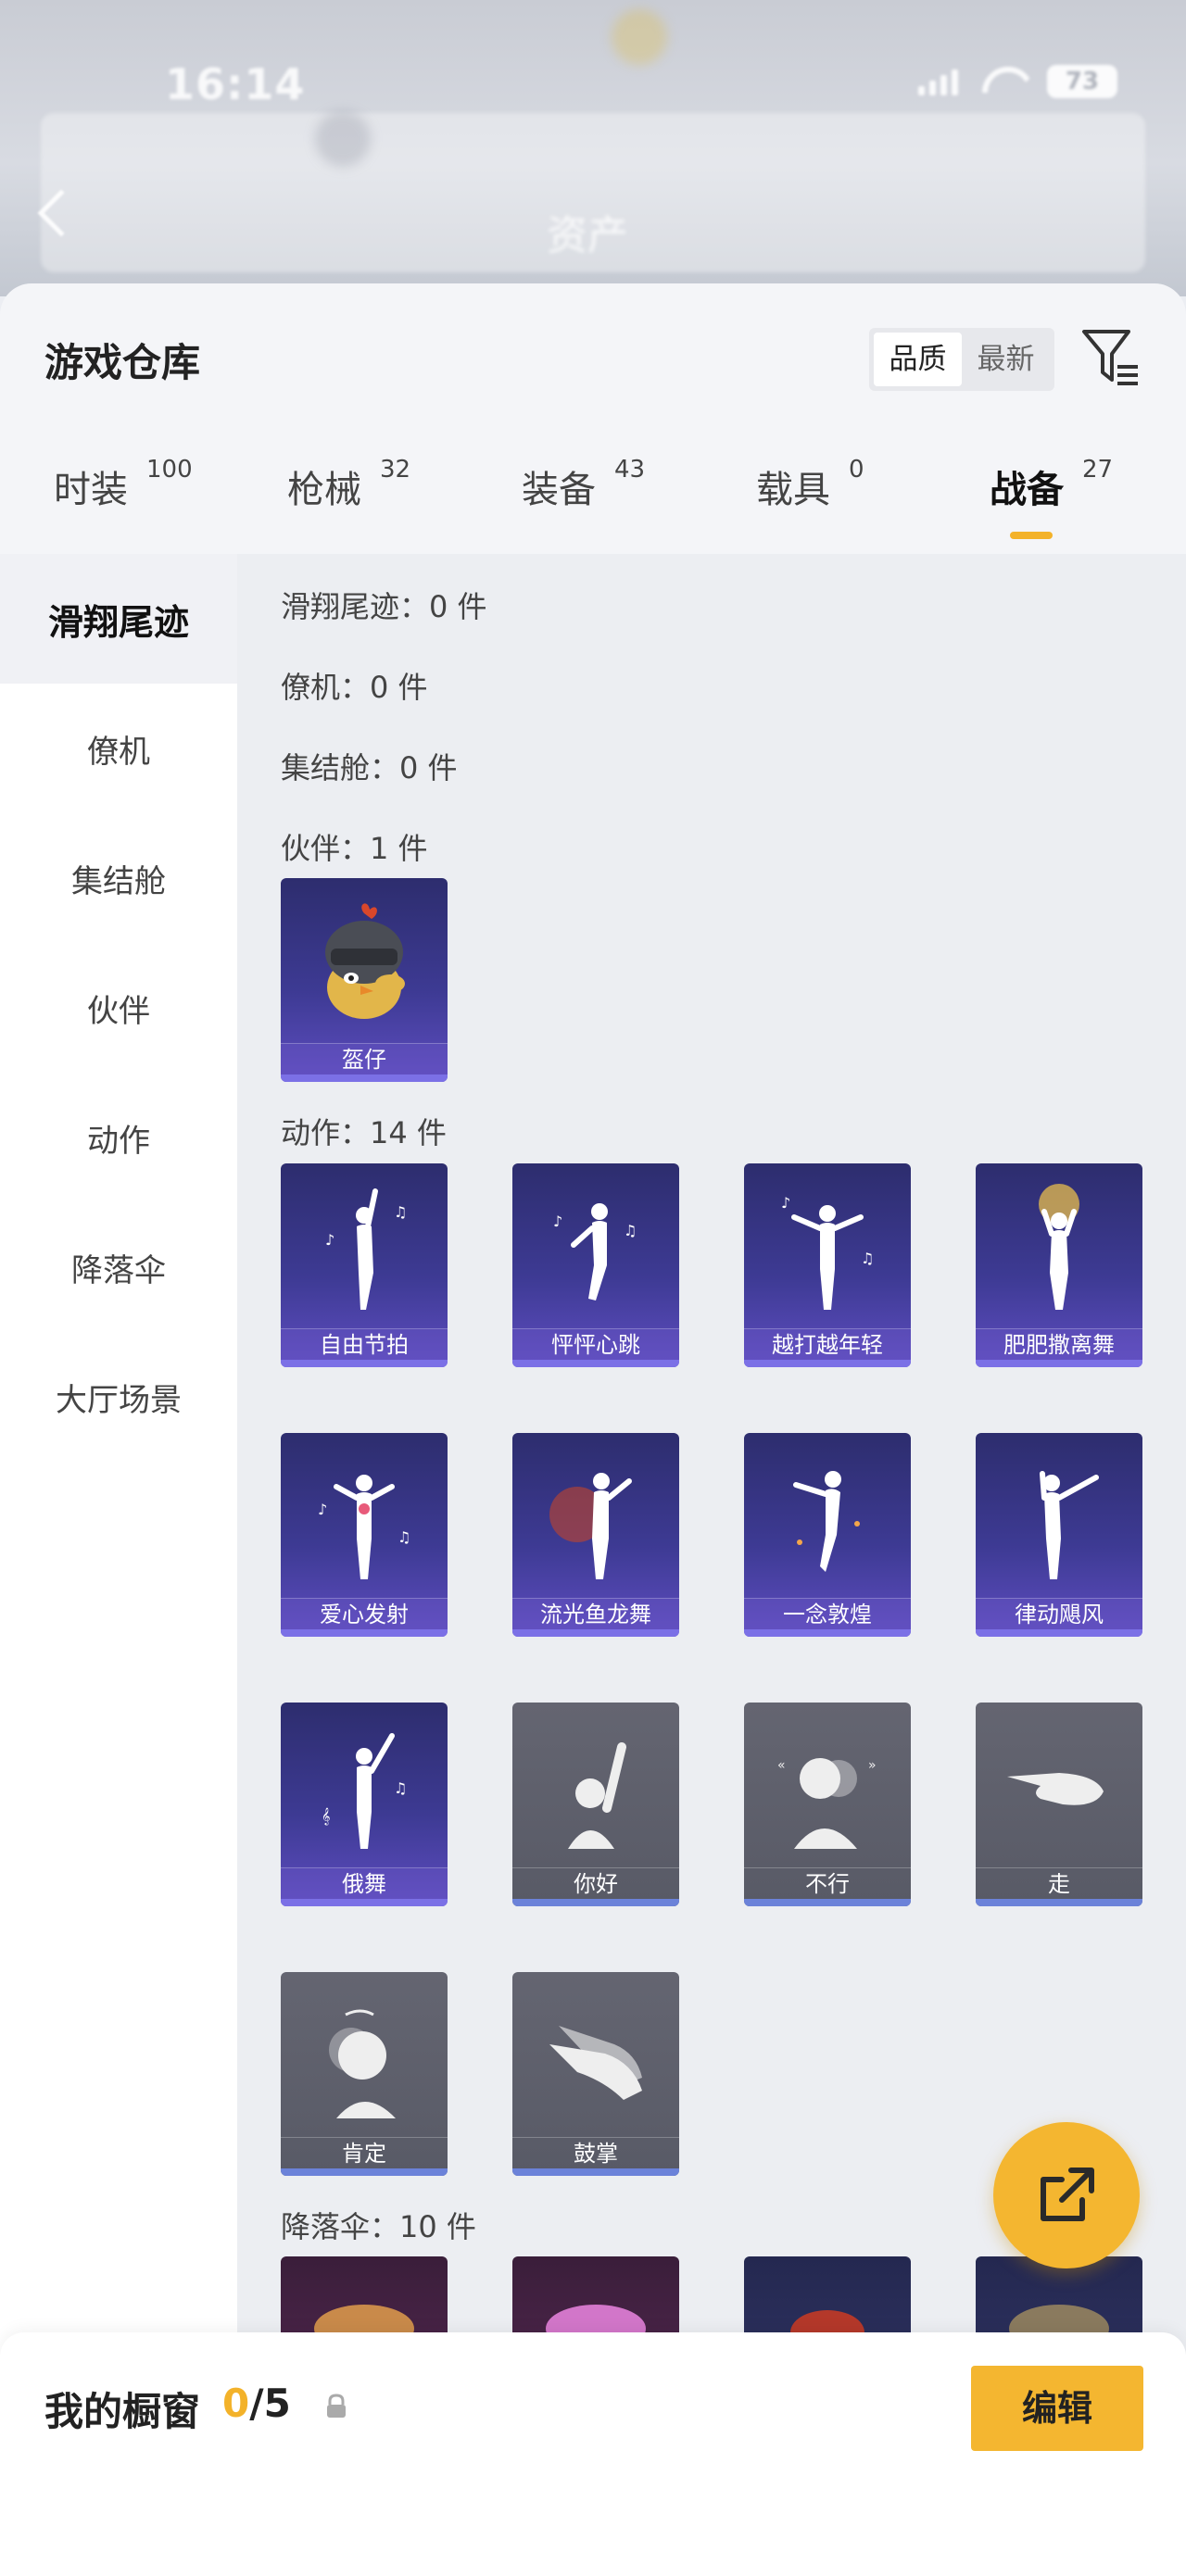 Image resolution: width=1186 pixels, height=2576 pixels. Describe the element at coordinates (595, 1883) in the screenshot. I see `item-name: 你好` at that location.